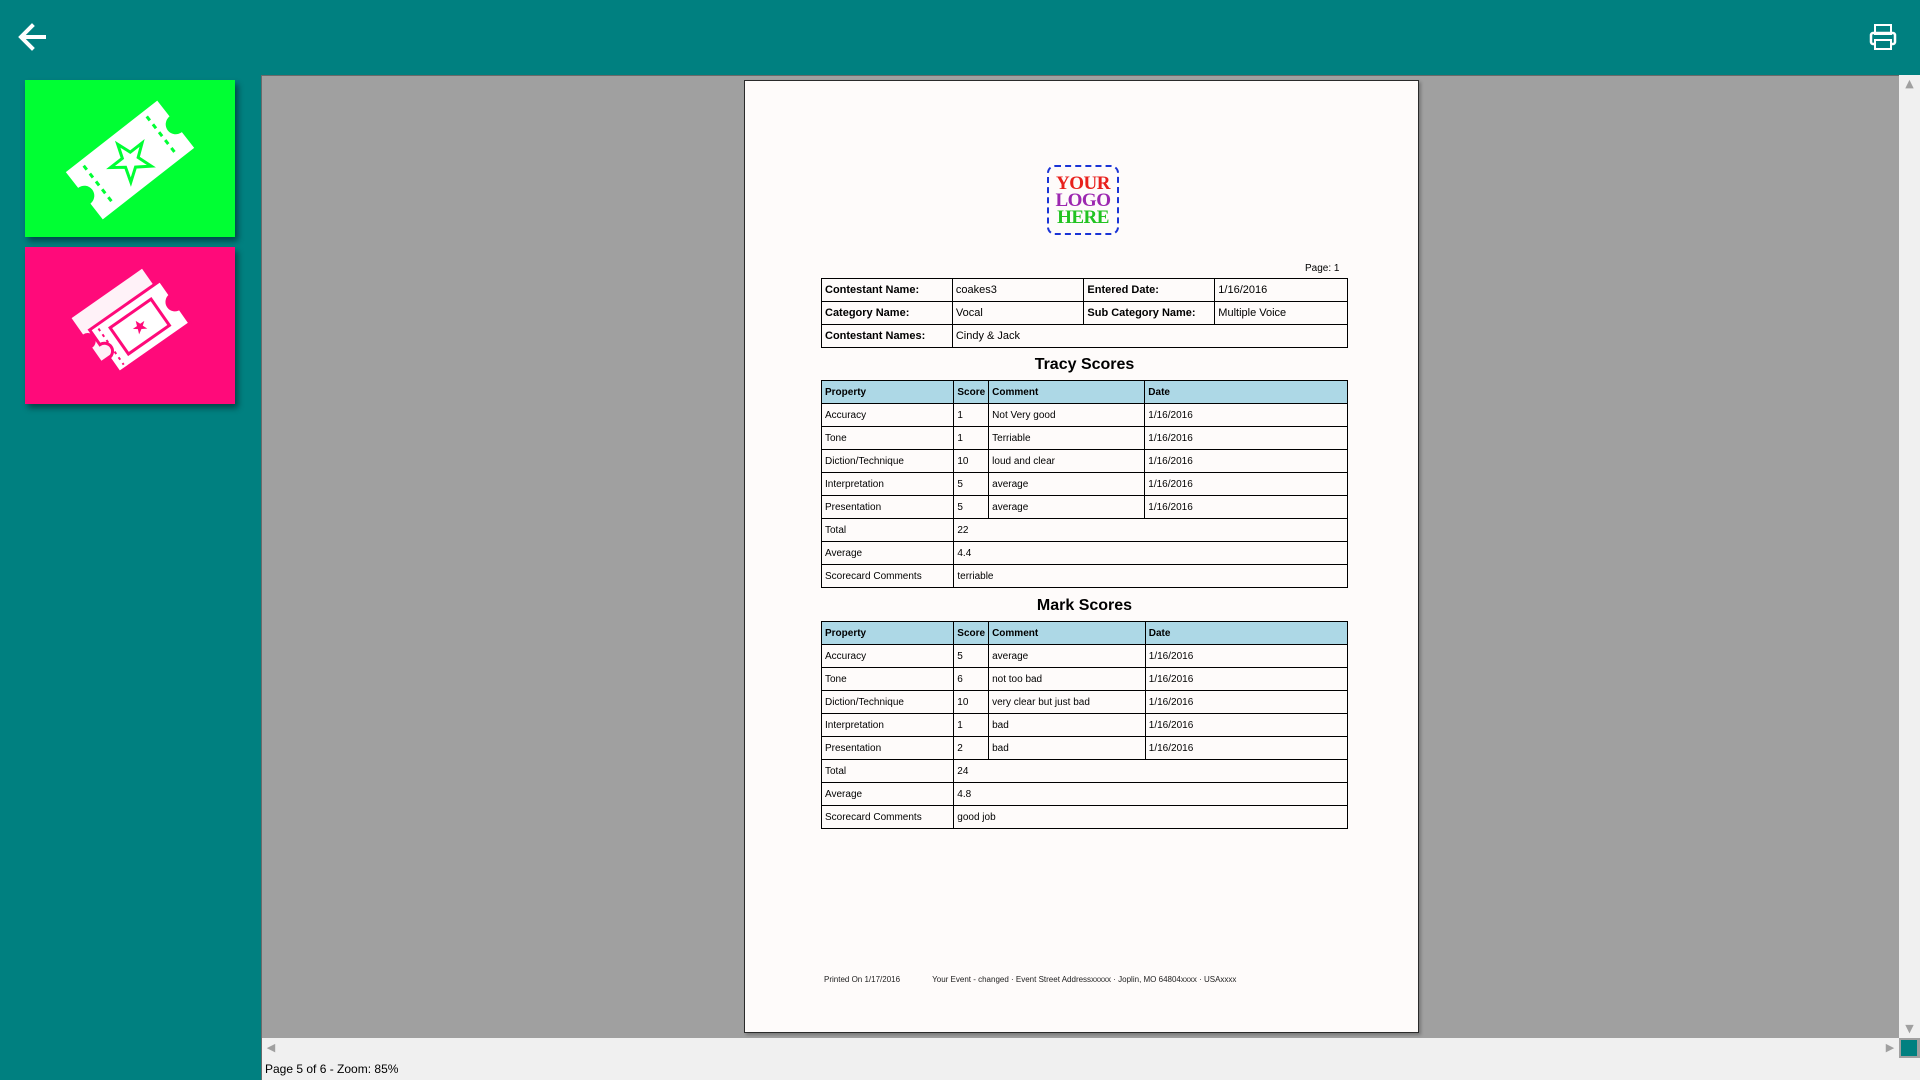  I want to click on ticket-star-tile, so click(130, 158).